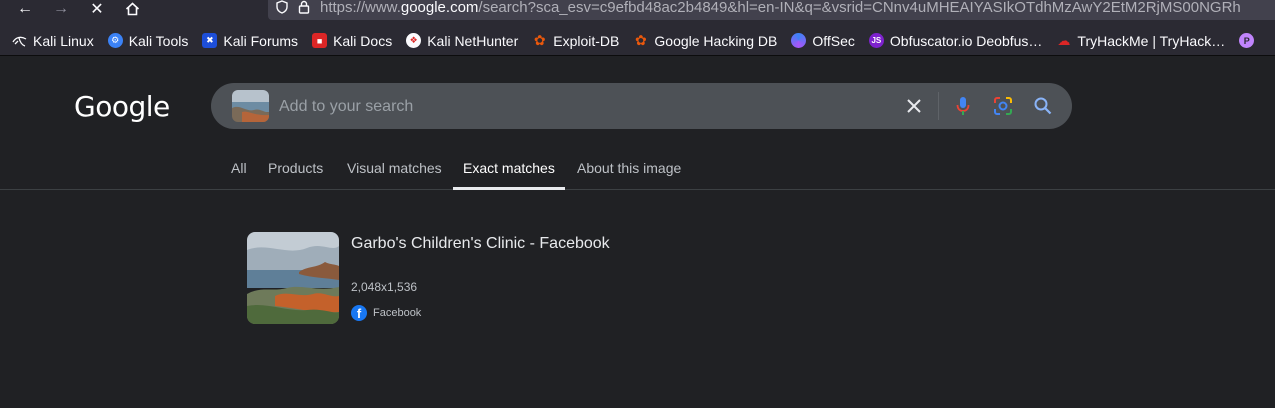 Image resolution: width=1275 pixels, height=408 pixels. What do you see at coordinates (61, 9) in the screenshot?
I see `forward-icon: →` at bounding box center [61, 9].